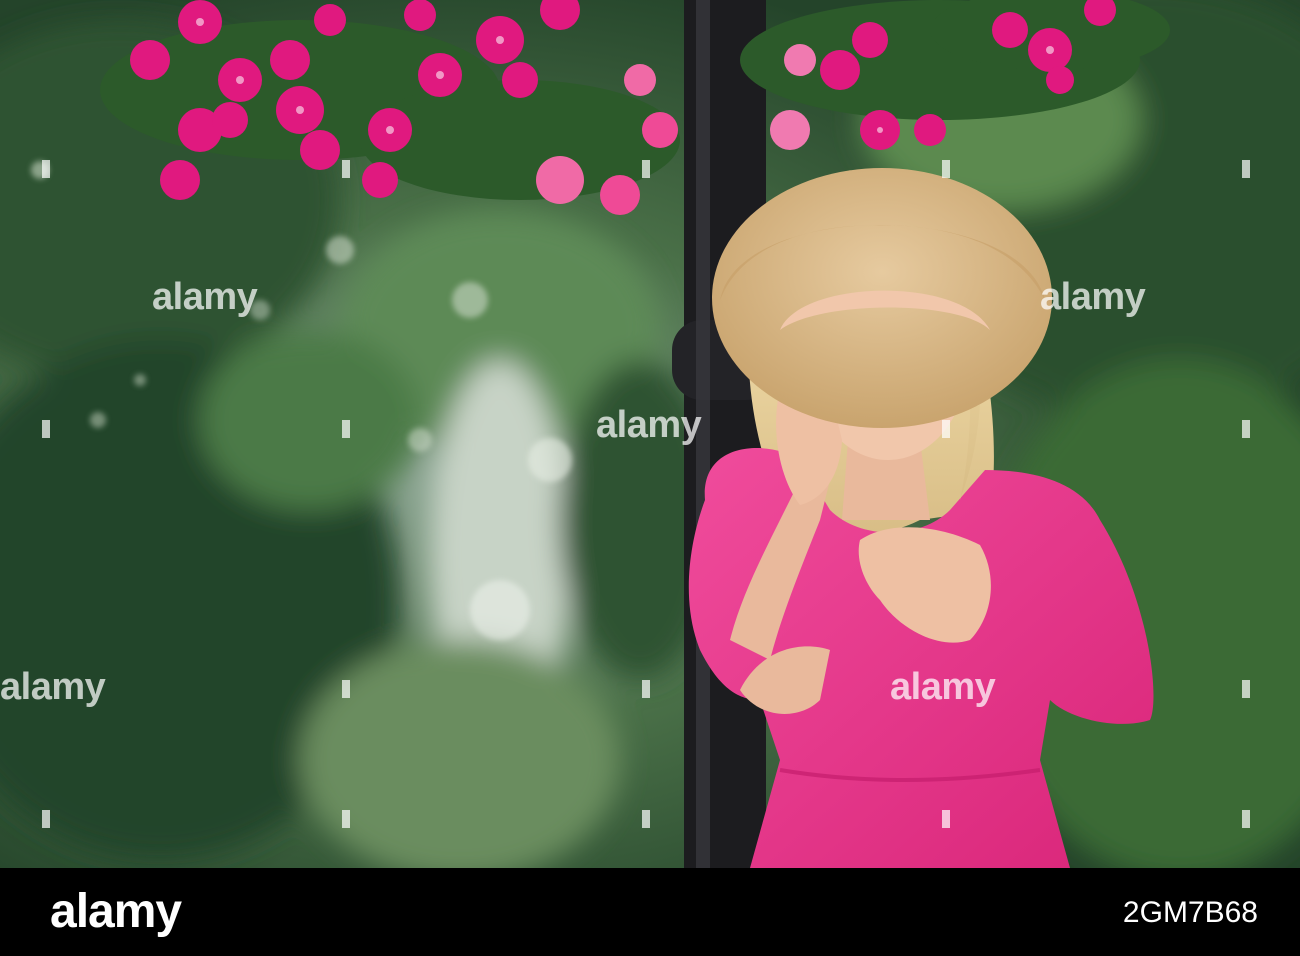  What do you see at coordinates (1190, 912) in the screenshot?
I see `image-id: 2GM7B68` at bounding box center [1190, 912].